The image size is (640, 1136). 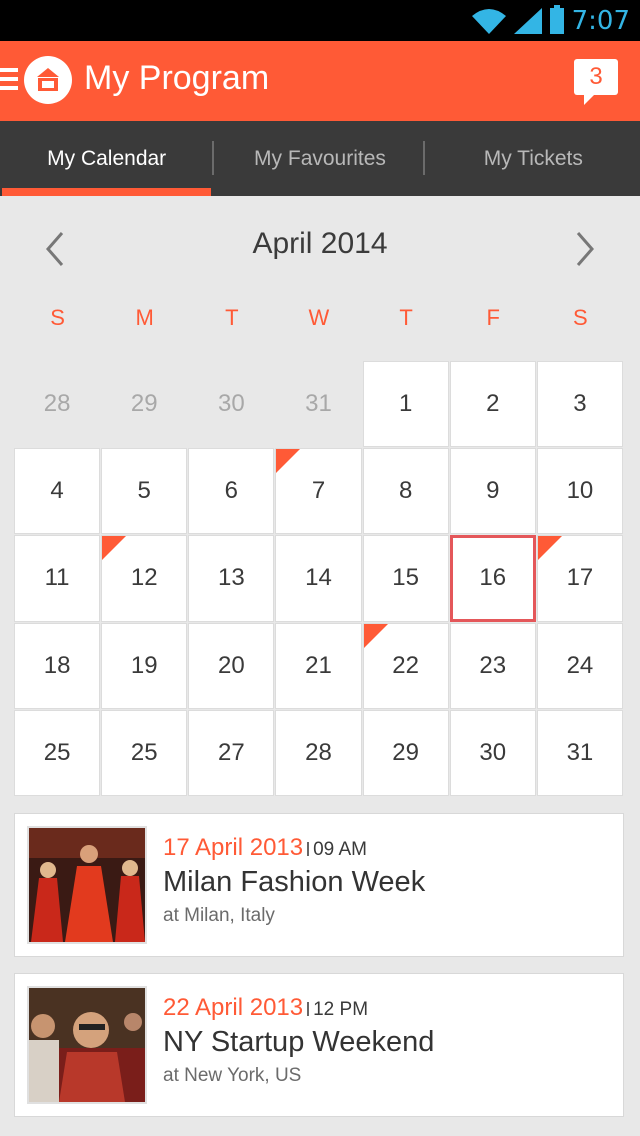 What do you see at coordinates (533, 158) in the screenshot?
I see `tab-my-tickets: My Tickets` at bounding box center [533, 158].